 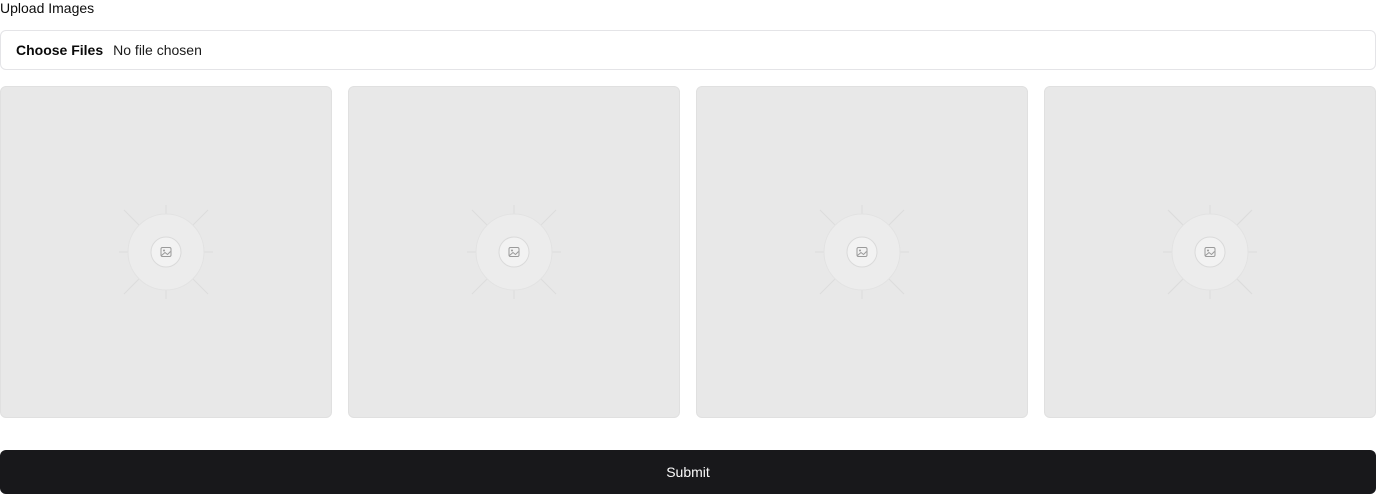 What do you see at coordinates (688, 50) in the screenshot?
I see `file-input: Choose Files No file chosen` at bounding box center [688, 50].